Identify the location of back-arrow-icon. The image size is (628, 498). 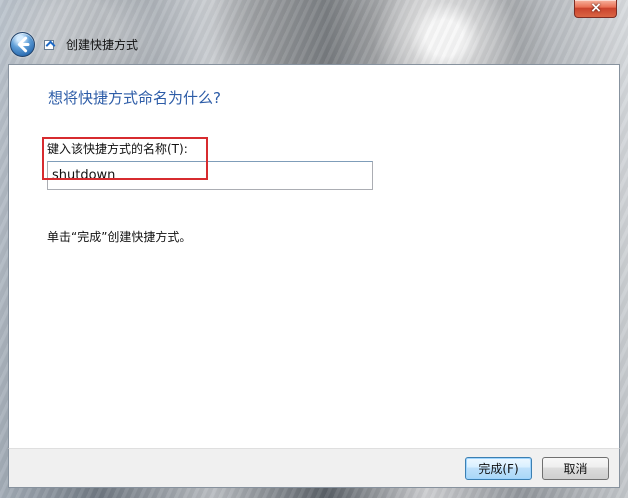
(23, 44).